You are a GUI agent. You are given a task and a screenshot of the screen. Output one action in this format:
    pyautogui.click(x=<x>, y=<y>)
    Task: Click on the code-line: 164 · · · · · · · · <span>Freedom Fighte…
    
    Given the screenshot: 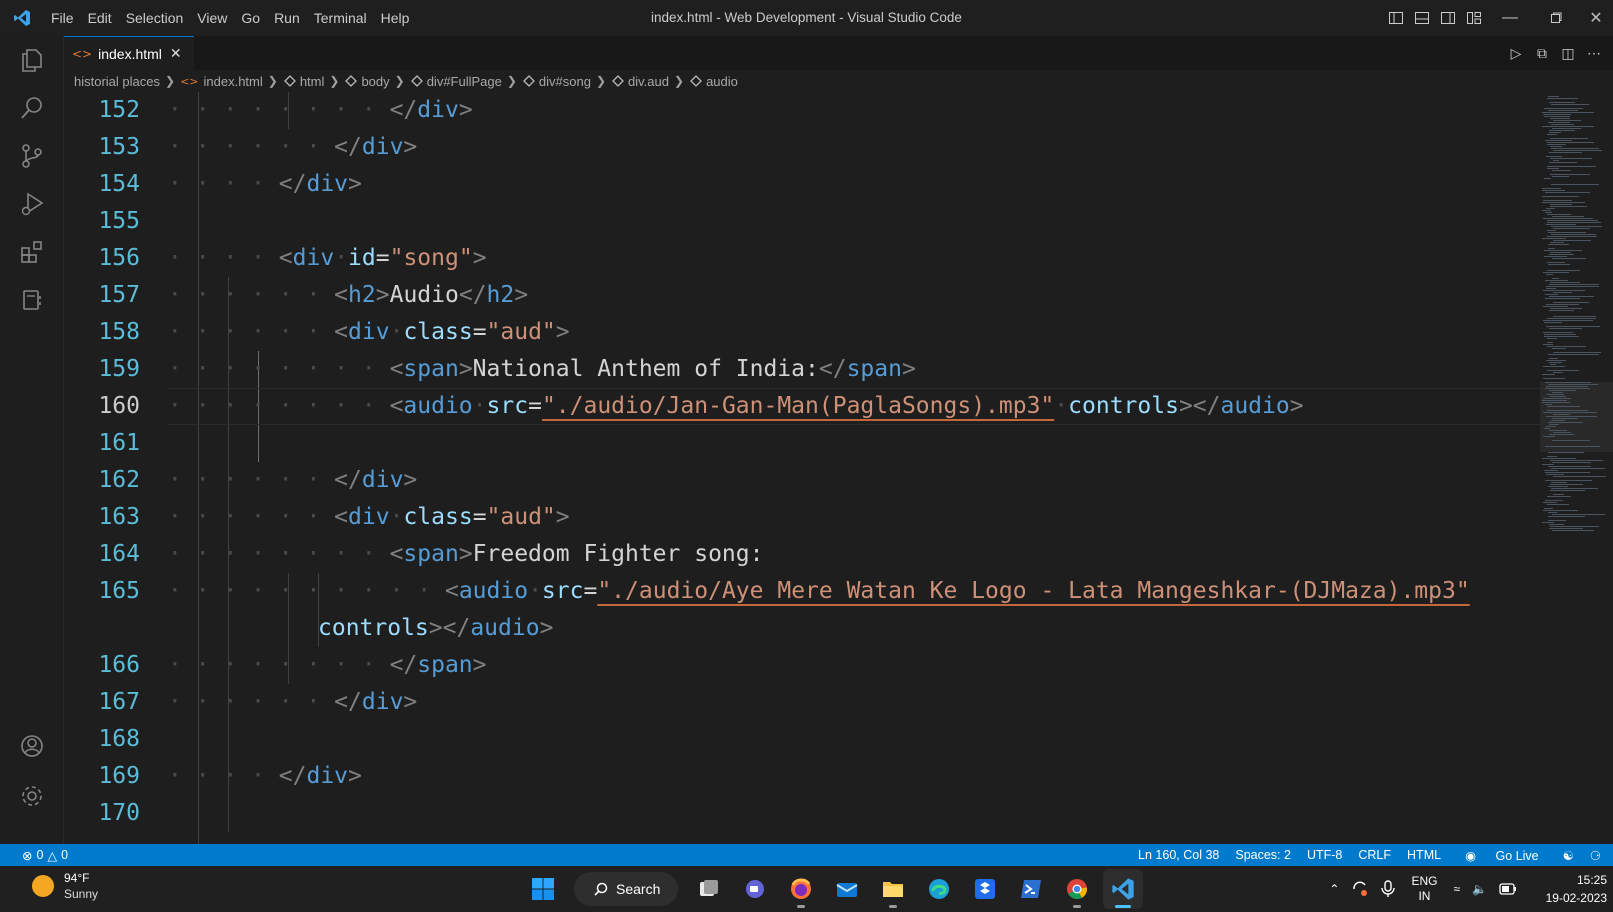 What is the action you would take?
    pyautogui.click(x=802, y=554)
    